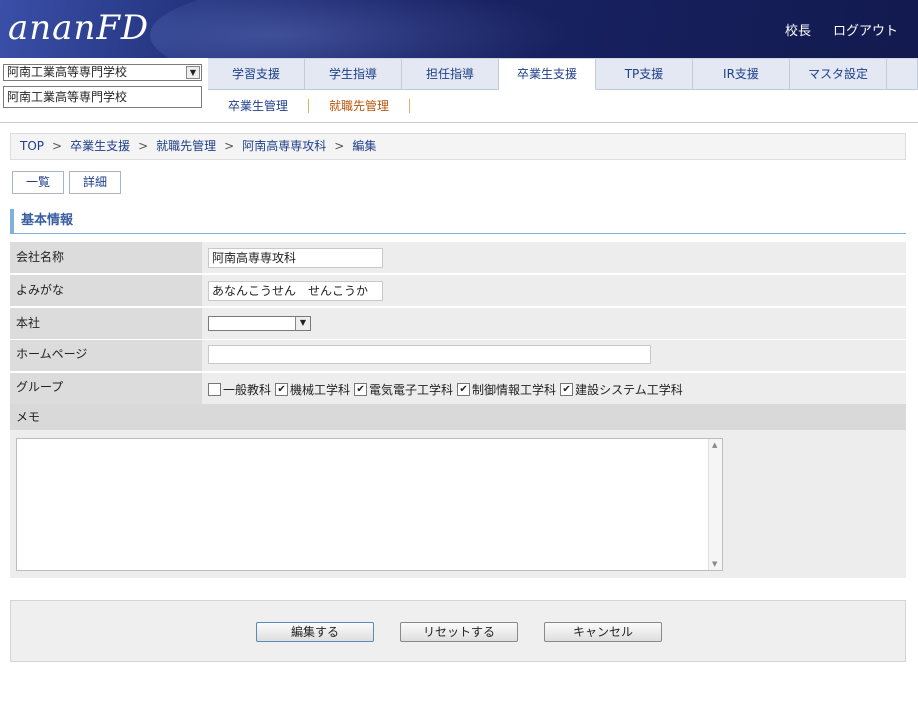  I want to click on group-option-civil: ✔ 建設システム工学科, so click(621, 389).